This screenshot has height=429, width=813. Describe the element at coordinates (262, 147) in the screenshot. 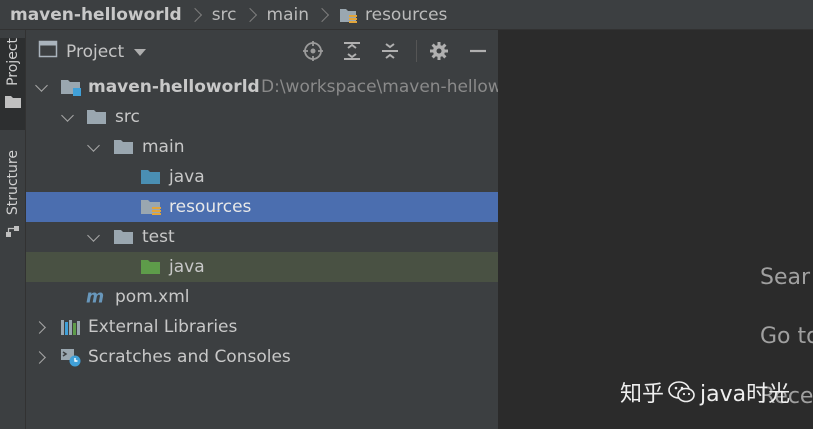

I see `tree-item-main: main` at that location.